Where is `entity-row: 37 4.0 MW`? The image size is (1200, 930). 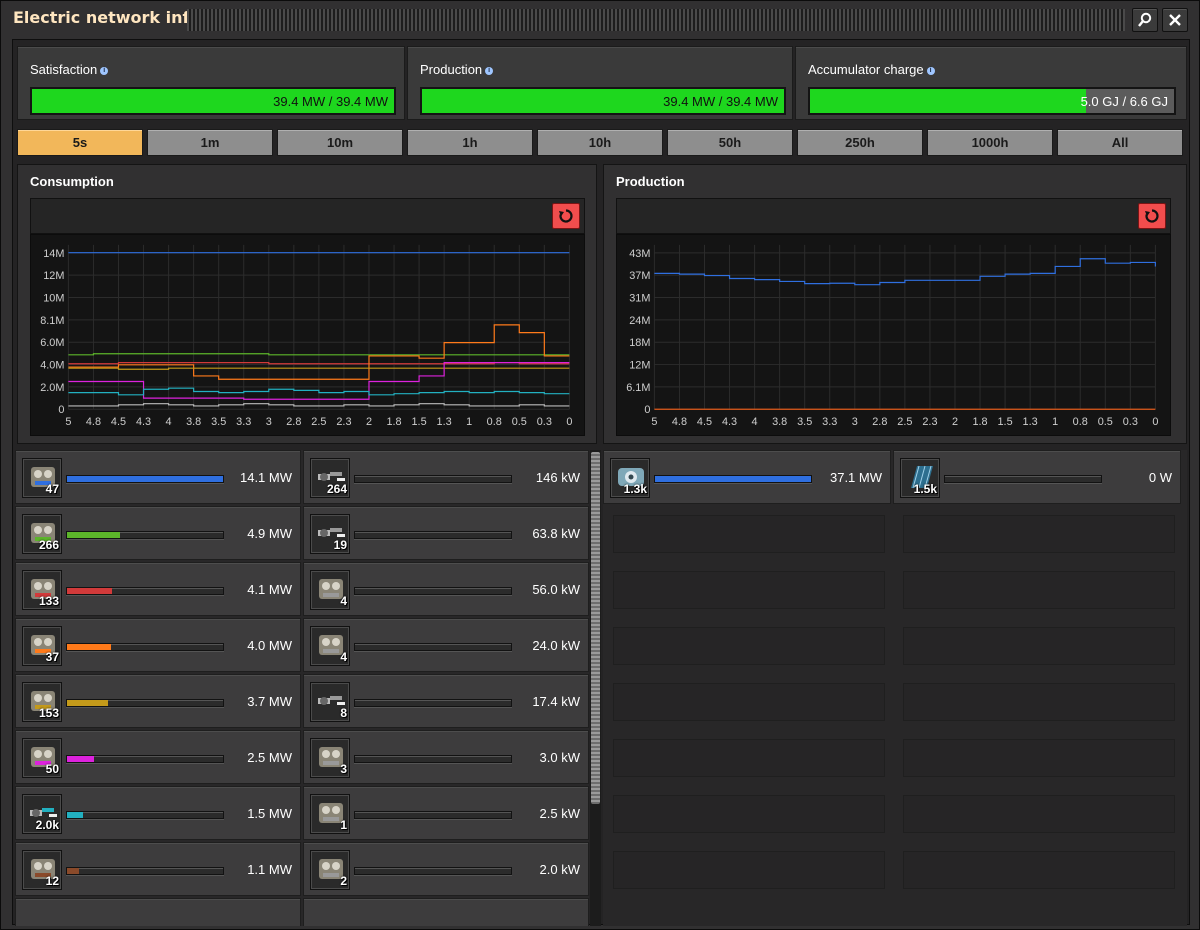
entity-row: 37 4.0 MW is located at coordinates (158, 645).